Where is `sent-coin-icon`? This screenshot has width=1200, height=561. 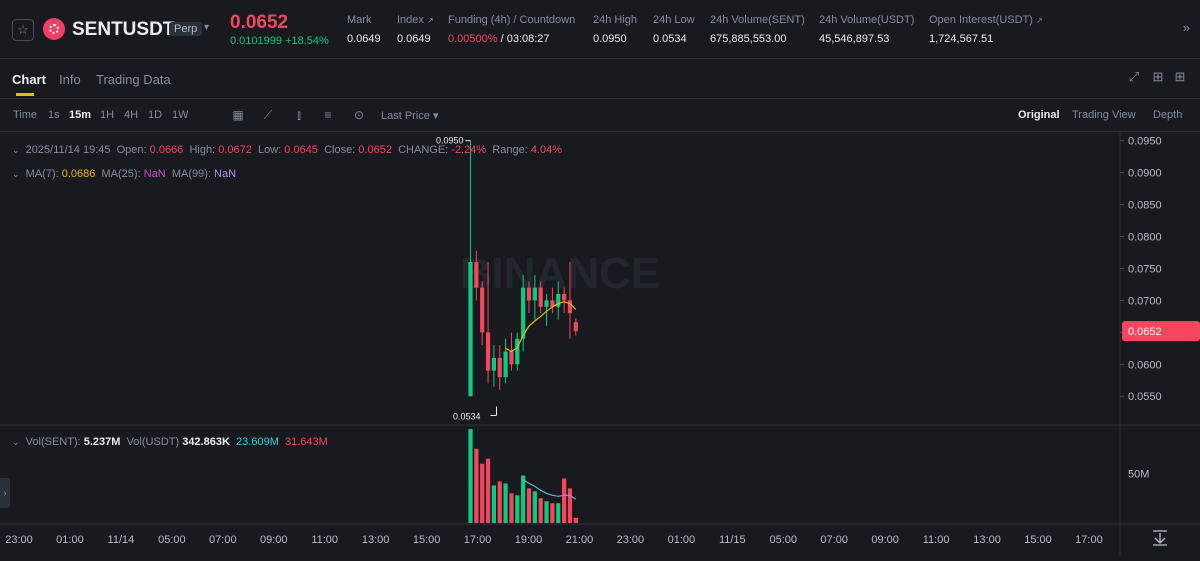
sent-coin-icon is located at coordinates (54, 29).